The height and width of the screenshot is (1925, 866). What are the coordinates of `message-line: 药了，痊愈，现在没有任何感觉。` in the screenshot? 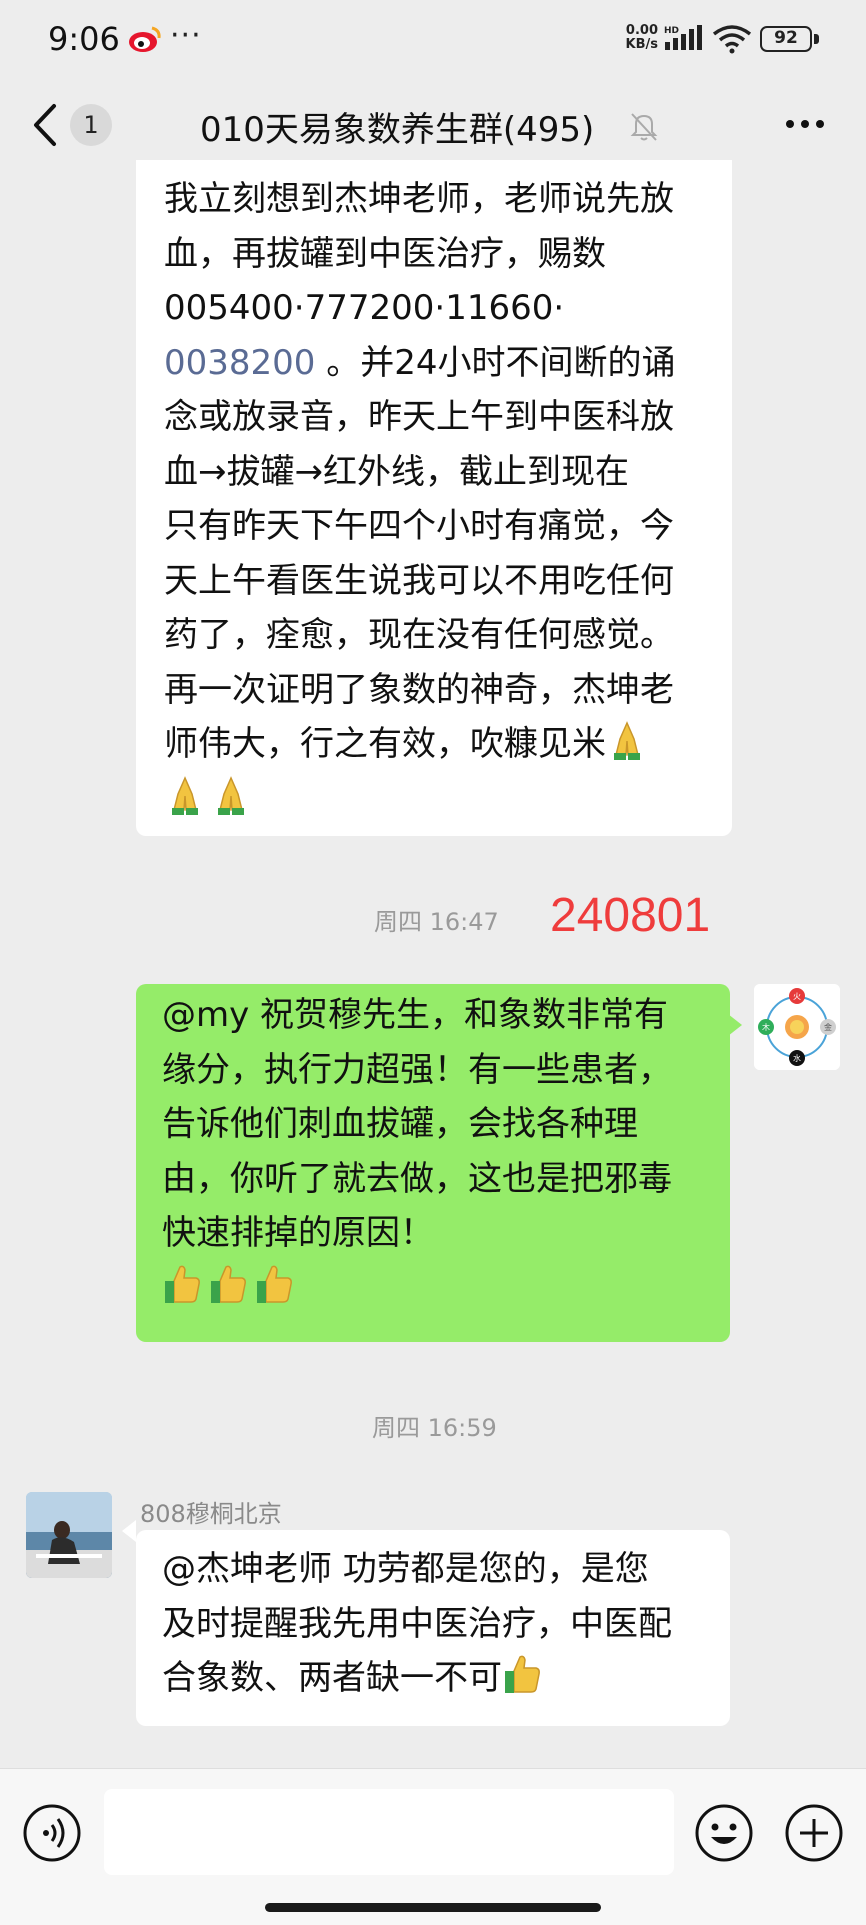 It's located at (419, 635).